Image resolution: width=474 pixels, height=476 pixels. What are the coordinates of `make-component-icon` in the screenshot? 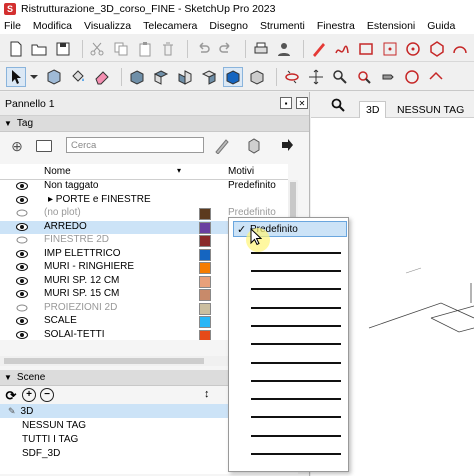 It's located at (54, 77).